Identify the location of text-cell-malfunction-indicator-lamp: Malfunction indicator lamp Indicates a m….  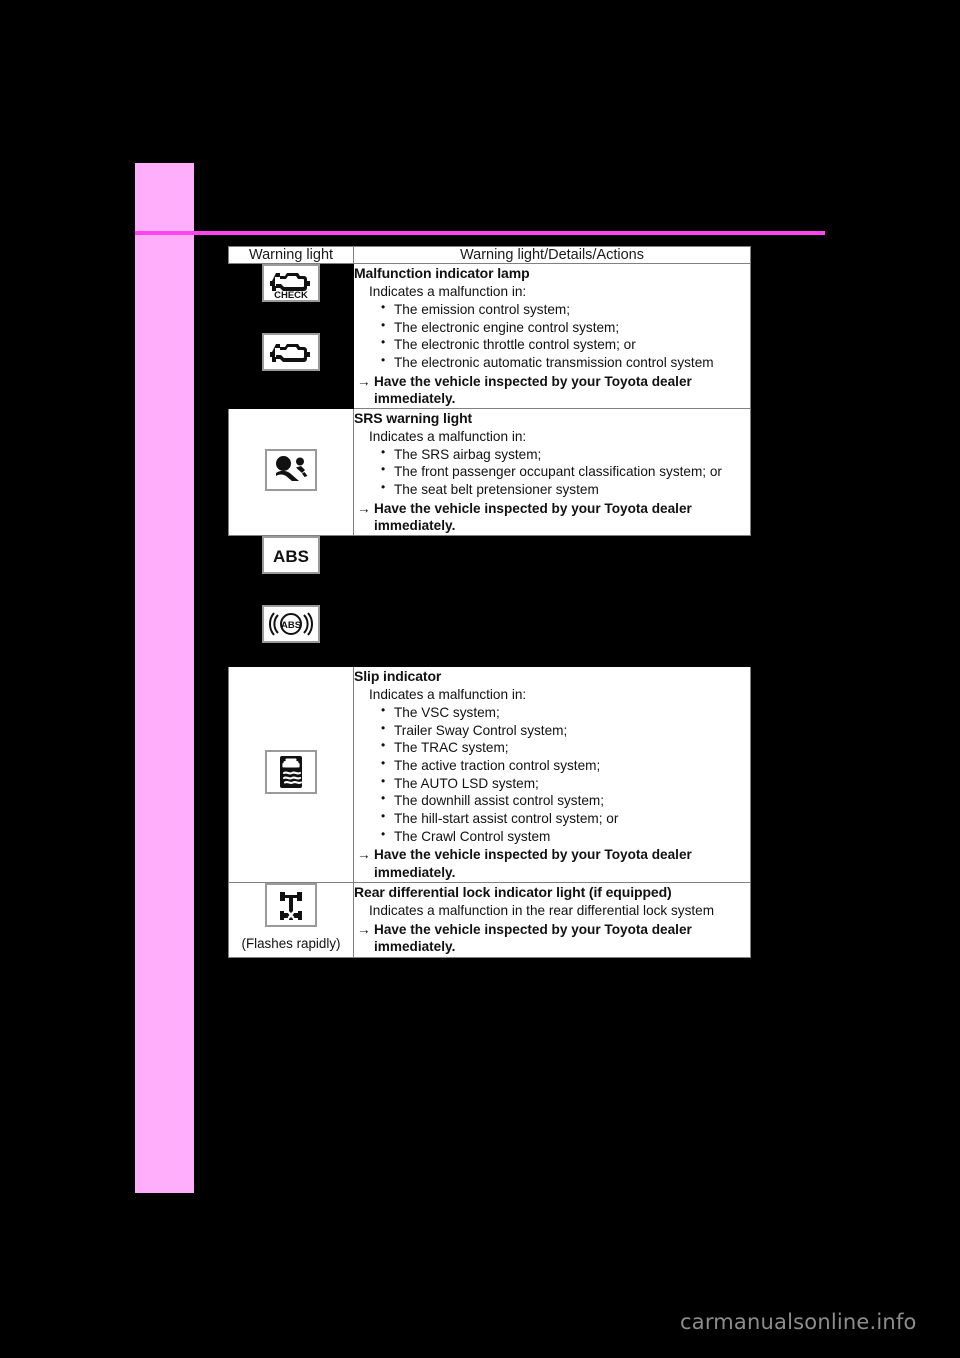
(552, 336).